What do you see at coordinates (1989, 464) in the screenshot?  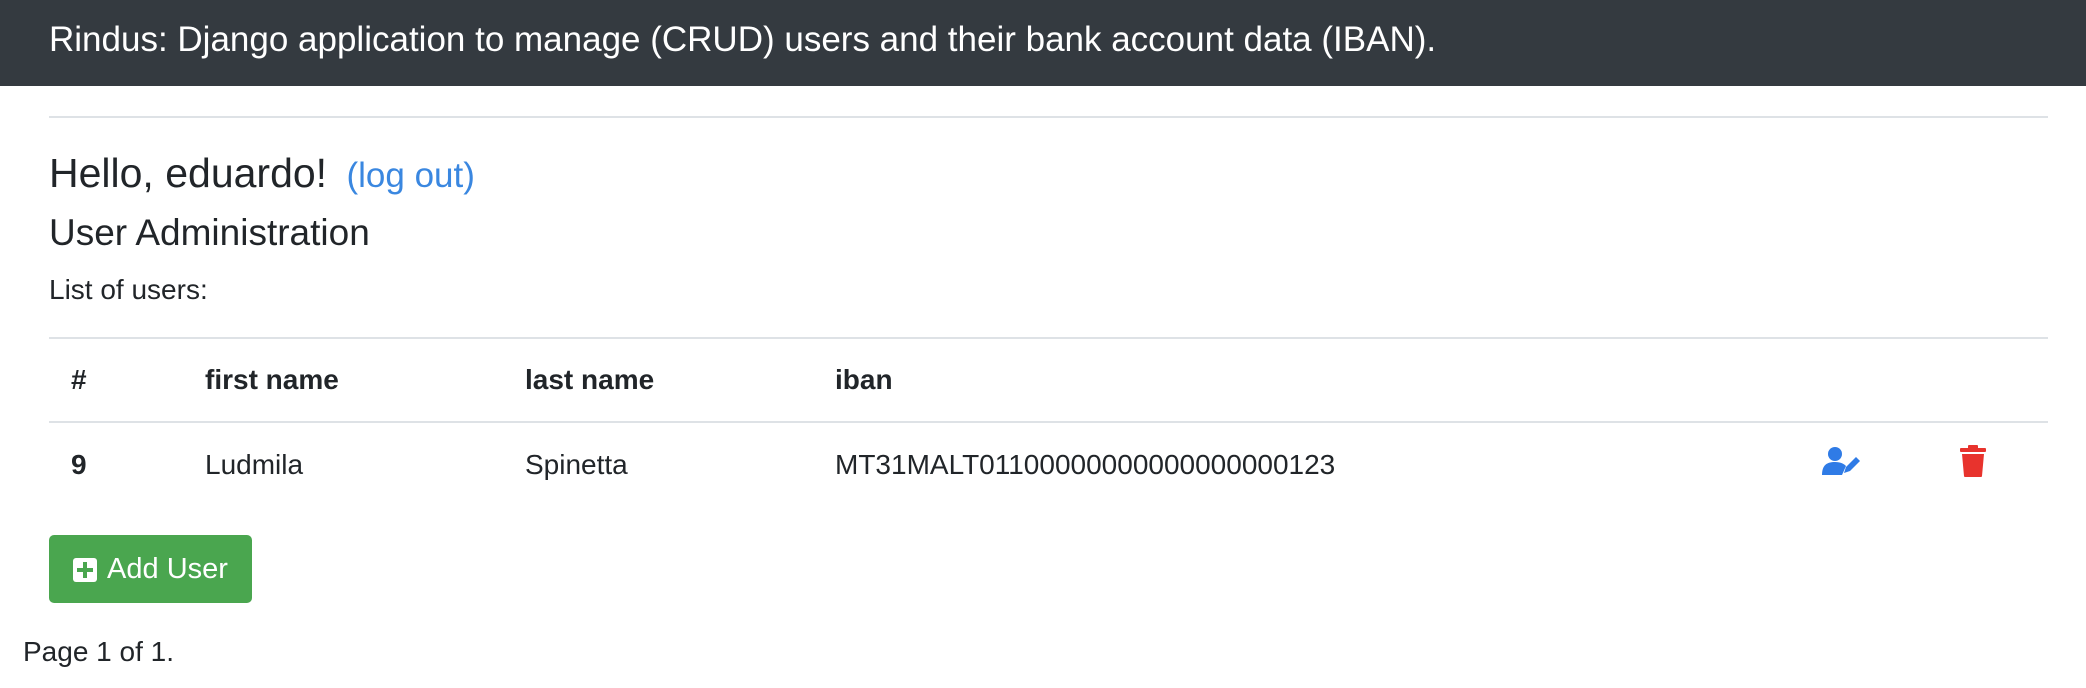 I see `cell-delete` at bounding box center [1989, 464].